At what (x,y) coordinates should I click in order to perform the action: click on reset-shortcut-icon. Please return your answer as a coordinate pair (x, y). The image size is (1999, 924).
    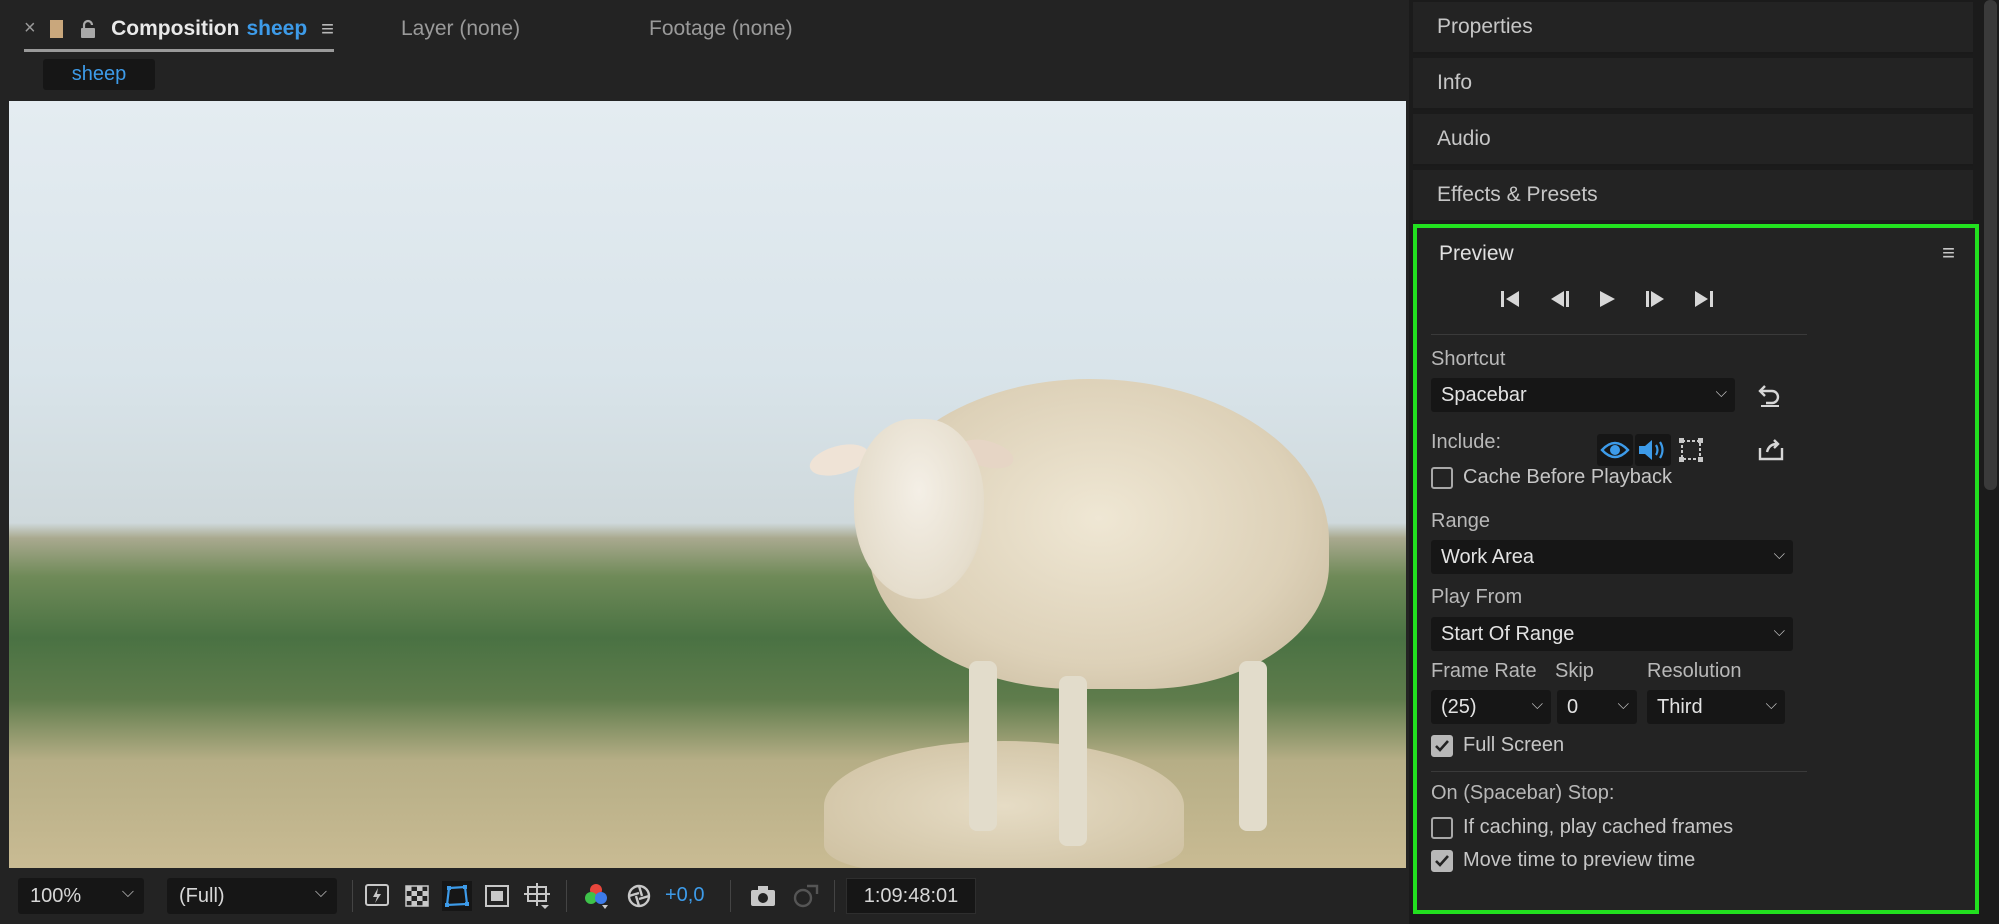
    Looking at the image, I should click on (1770, 395).